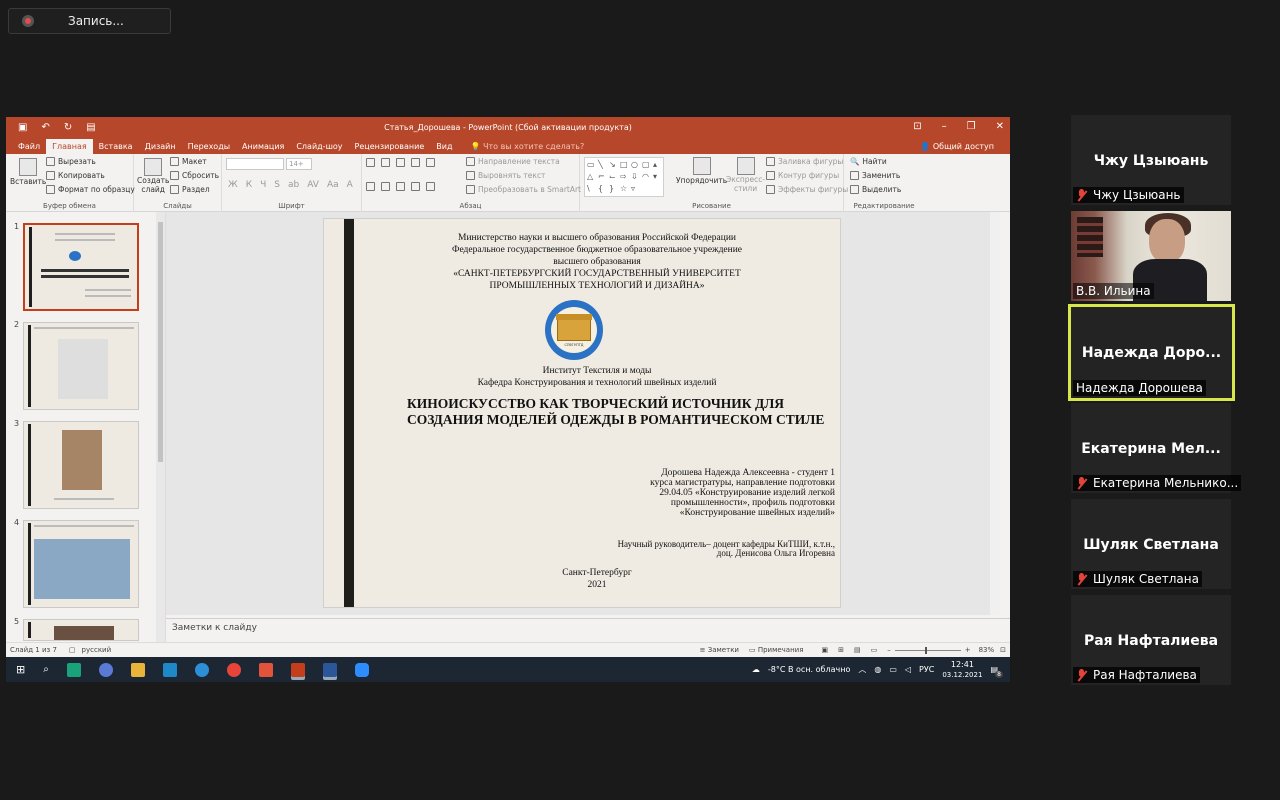  I want to click on tab-transitions: Переходы, so click(209, 146).